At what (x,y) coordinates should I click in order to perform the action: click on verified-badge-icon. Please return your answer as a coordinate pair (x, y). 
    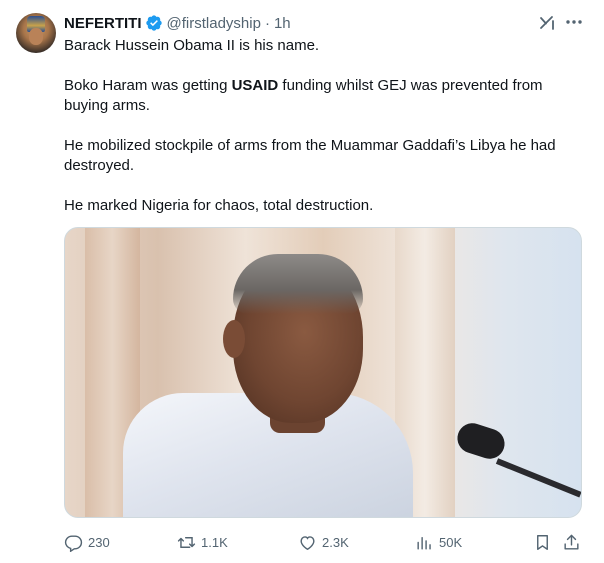
    Looking at the image, I should click on (154, 23).